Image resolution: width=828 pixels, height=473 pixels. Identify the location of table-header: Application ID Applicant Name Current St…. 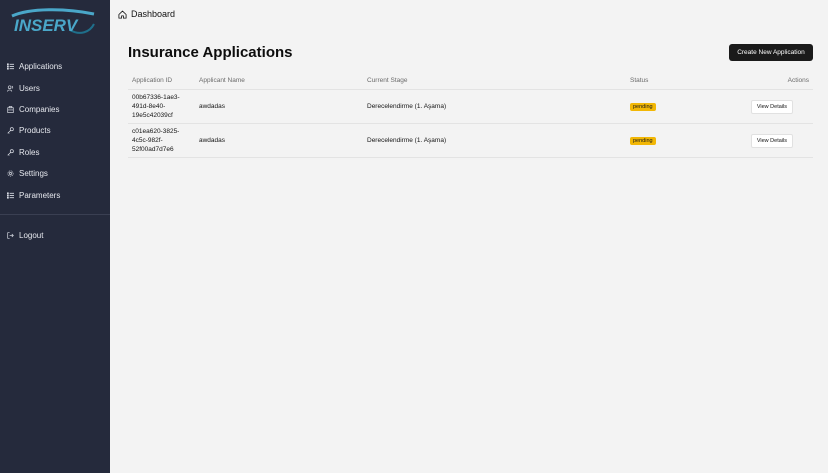
(470, 81).